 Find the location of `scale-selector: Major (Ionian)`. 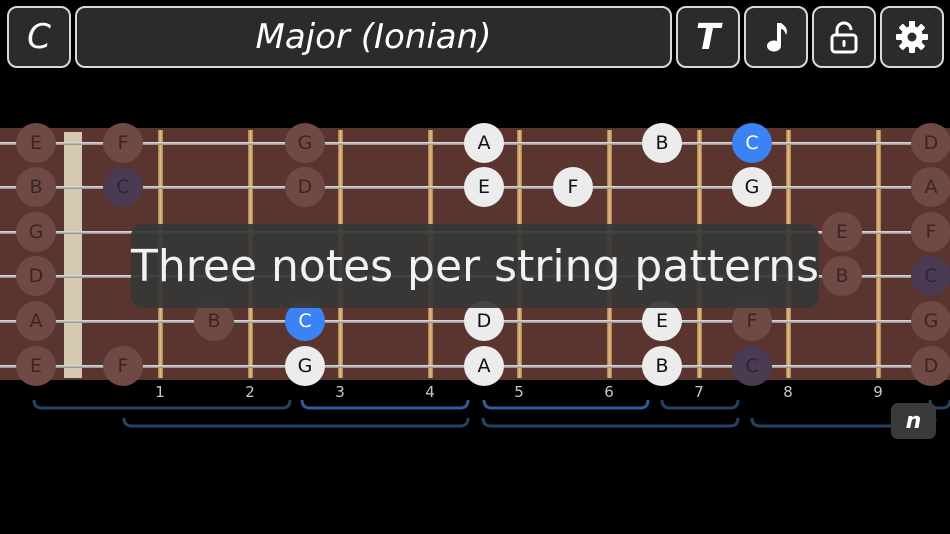

scale-selector: Major (Ionian) is located at coordinates (373, 37).